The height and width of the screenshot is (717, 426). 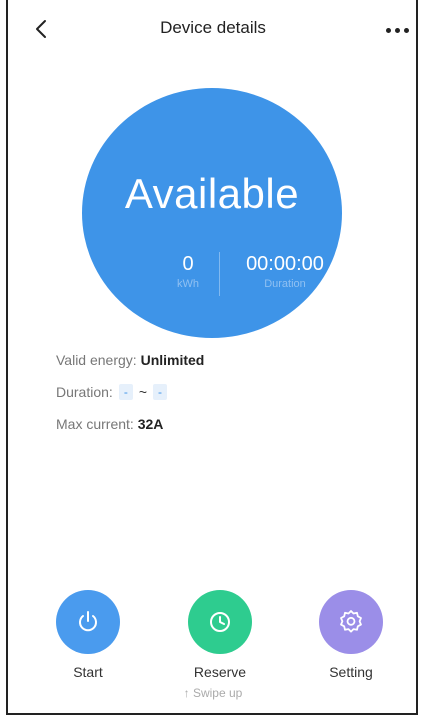 I want to click on duration-stat: 00:00:00 Duration, so click(x=285, y=271).